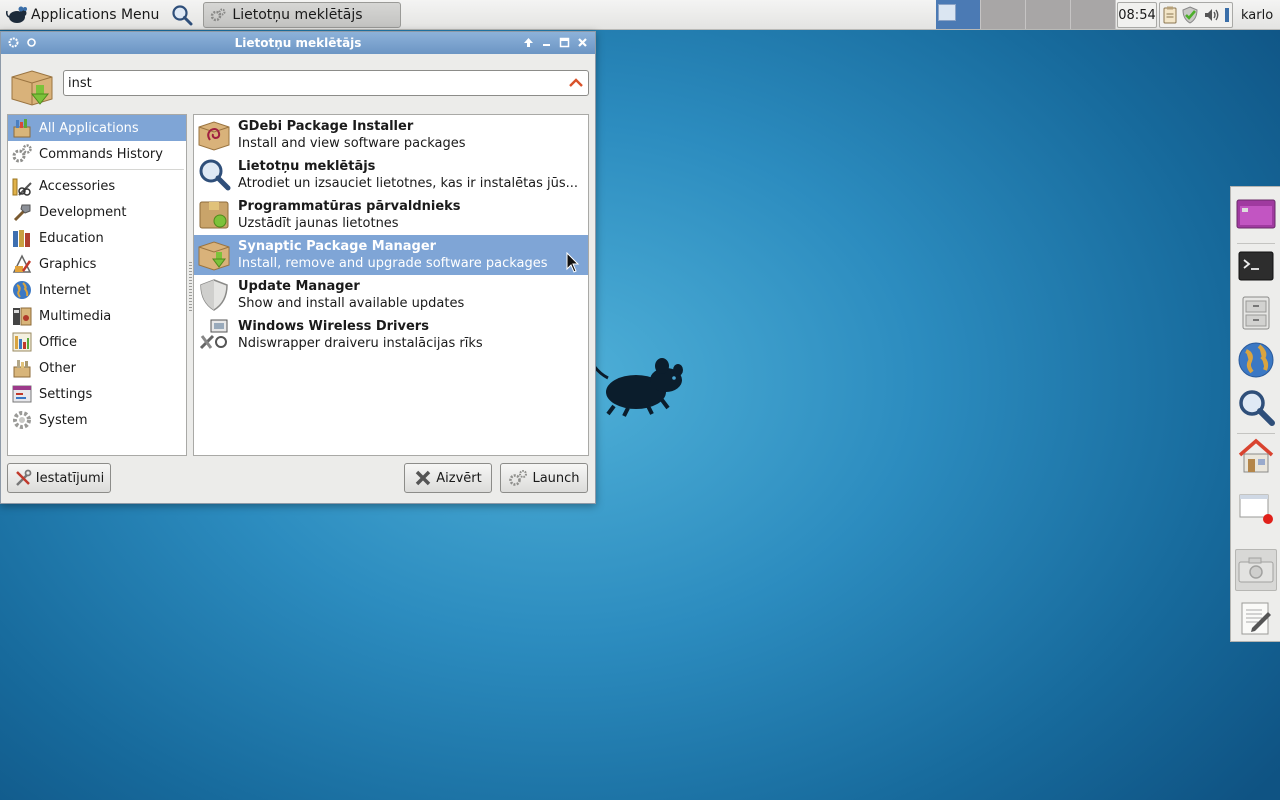  I want to click on maximize-icon, so click(564, 42).